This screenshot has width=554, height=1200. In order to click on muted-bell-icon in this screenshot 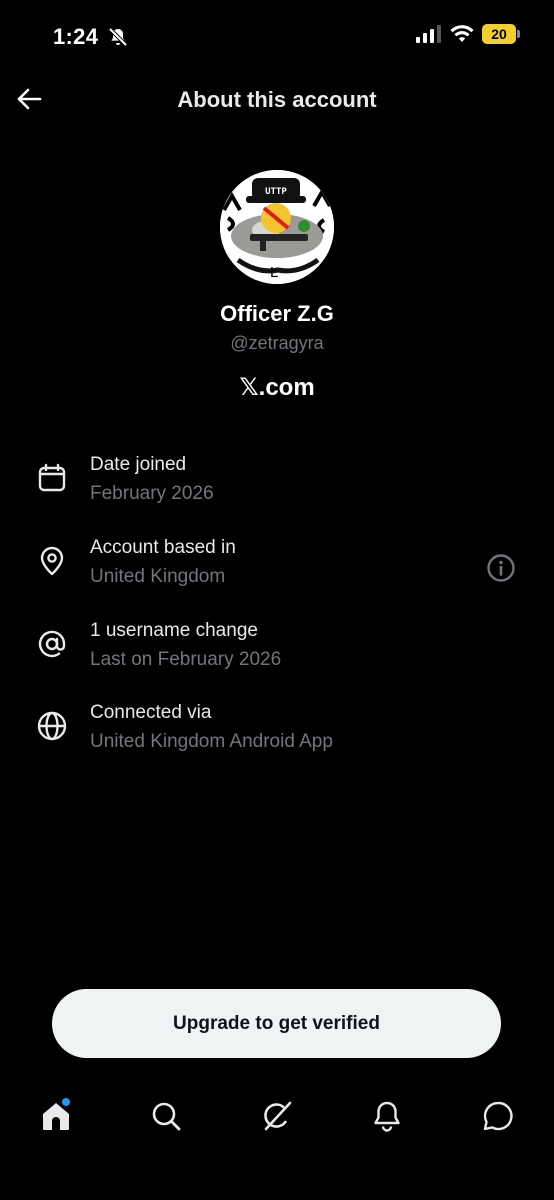, I will do `click(118, 37)`.